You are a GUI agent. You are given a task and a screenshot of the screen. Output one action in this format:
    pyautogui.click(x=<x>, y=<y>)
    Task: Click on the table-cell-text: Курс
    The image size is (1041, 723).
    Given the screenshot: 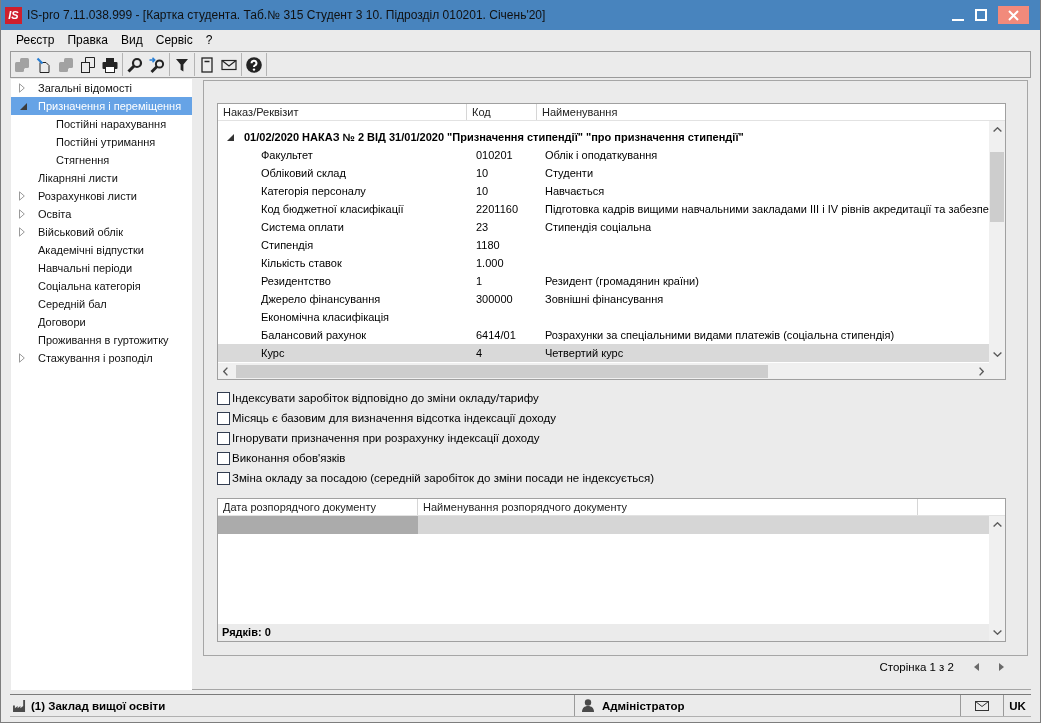 What is the action you would take?
    pyautogui.click(x=273, y=353)
    